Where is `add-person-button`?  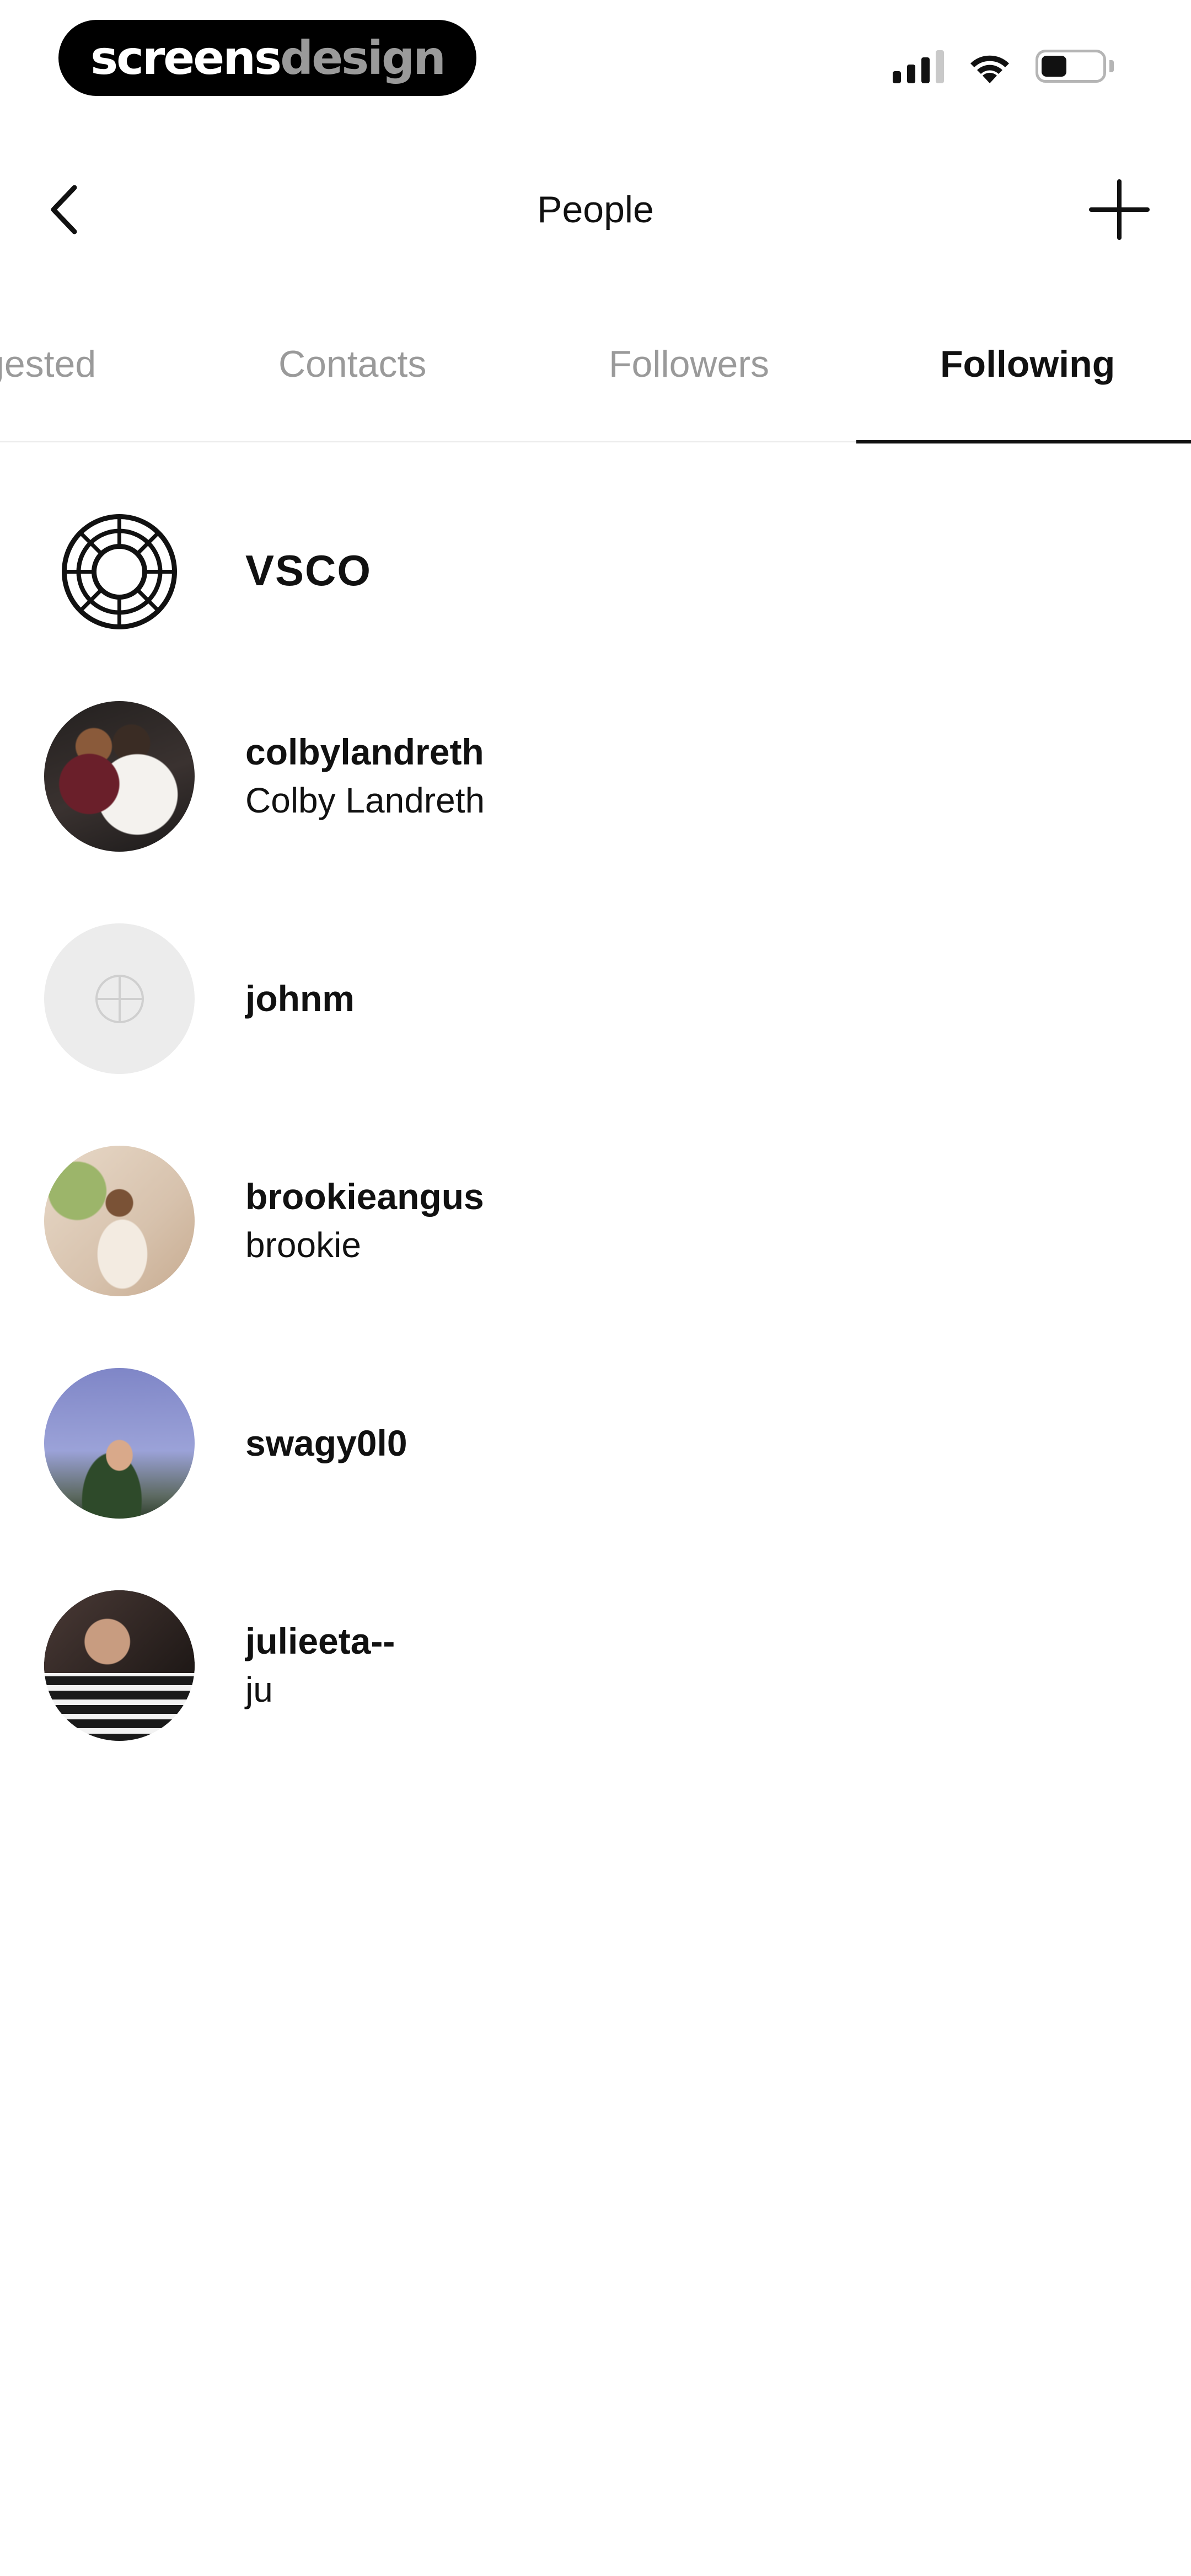
add-person-button is located at coordinates (1119, 209).